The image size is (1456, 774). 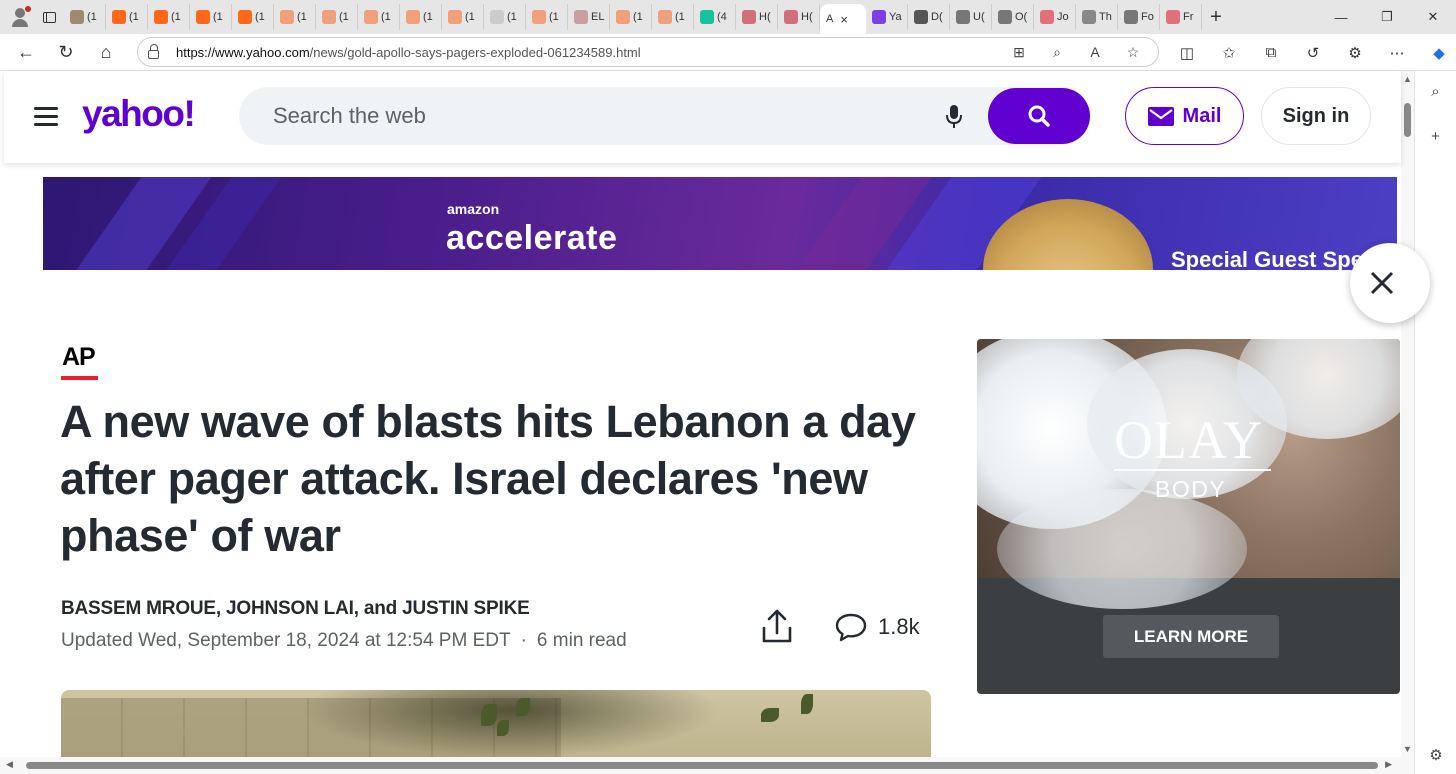 I want to click on browser-tab: U(, so click(x=971, y=17).